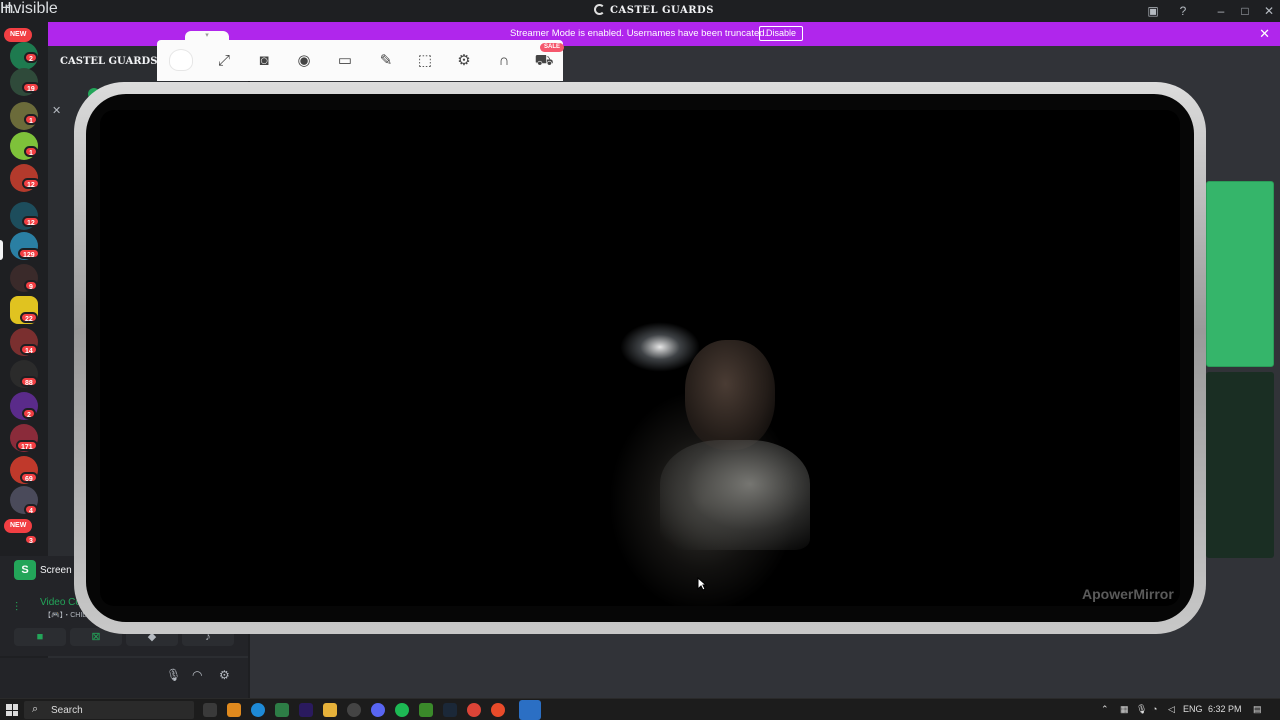 This screenshot has width=1280, height=720. What do you see at coordinates (544, 61) in the screenshot?
I see `cart-icon: ⛟` at bounding box center [544, 61].